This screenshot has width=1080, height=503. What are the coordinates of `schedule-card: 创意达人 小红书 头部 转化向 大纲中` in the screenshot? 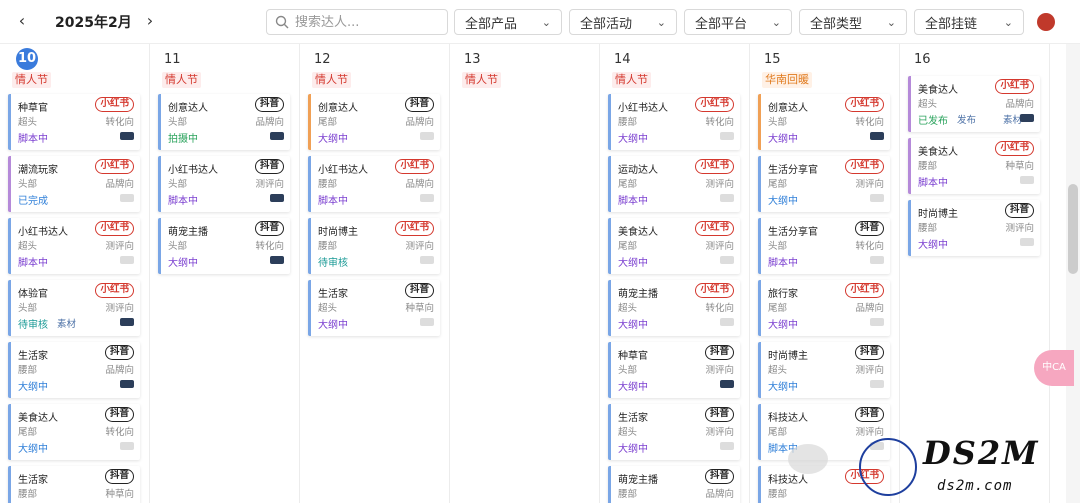 It's located at (824, 122).